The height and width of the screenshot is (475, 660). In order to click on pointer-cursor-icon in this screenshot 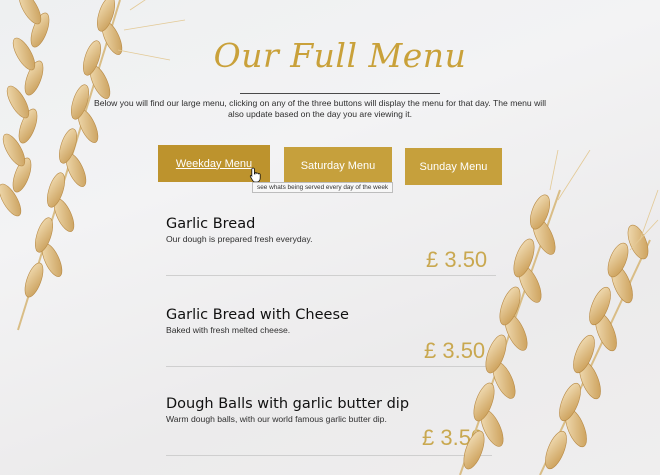, I will do `click(255, 175)`.